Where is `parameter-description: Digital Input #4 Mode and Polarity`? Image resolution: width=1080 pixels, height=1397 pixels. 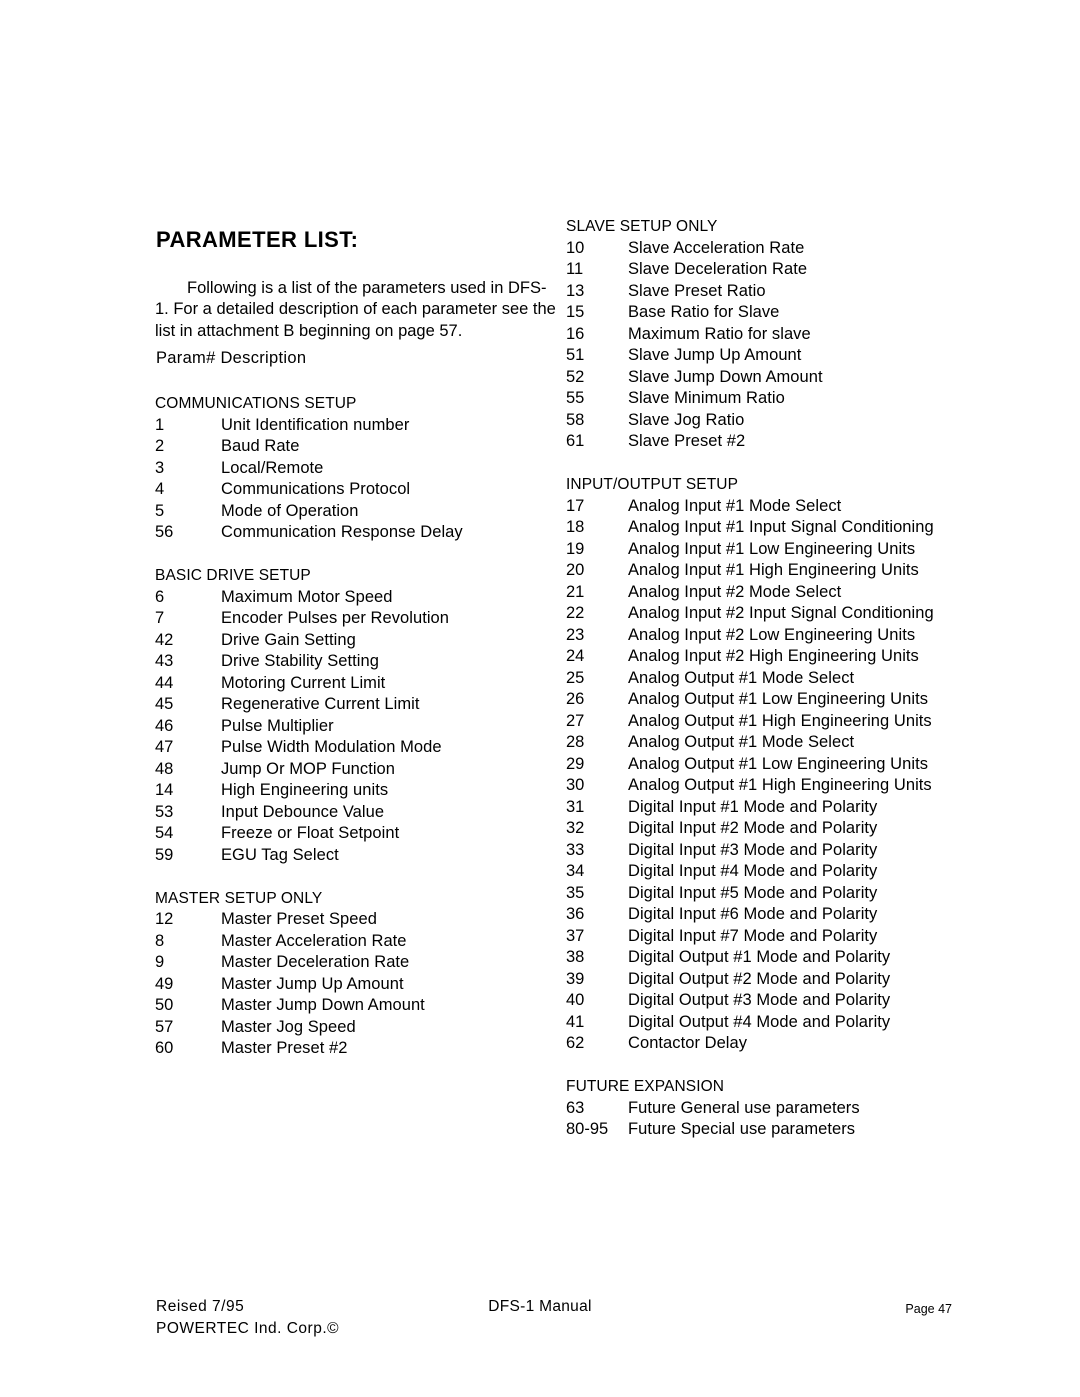 parameter-description: Digital Input #4 Mode and Polarity is located at coordinates (753, 871).